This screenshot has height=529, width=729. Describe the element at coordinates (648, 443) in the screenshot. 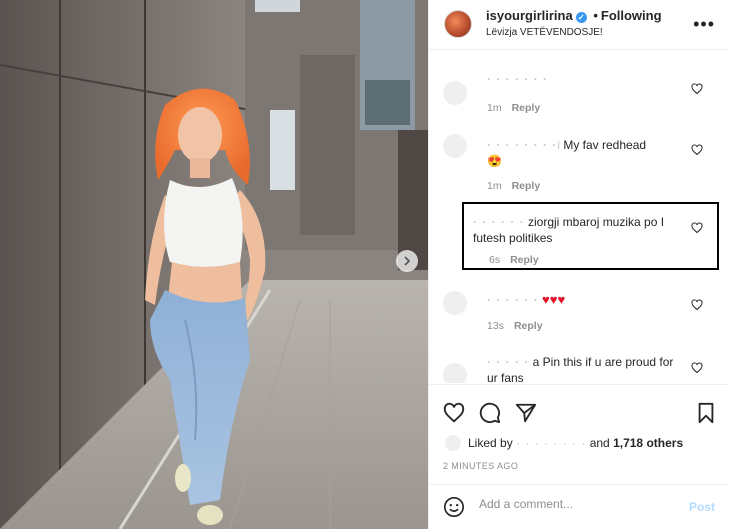

I see `likes-count: 1,718 others` at that location.